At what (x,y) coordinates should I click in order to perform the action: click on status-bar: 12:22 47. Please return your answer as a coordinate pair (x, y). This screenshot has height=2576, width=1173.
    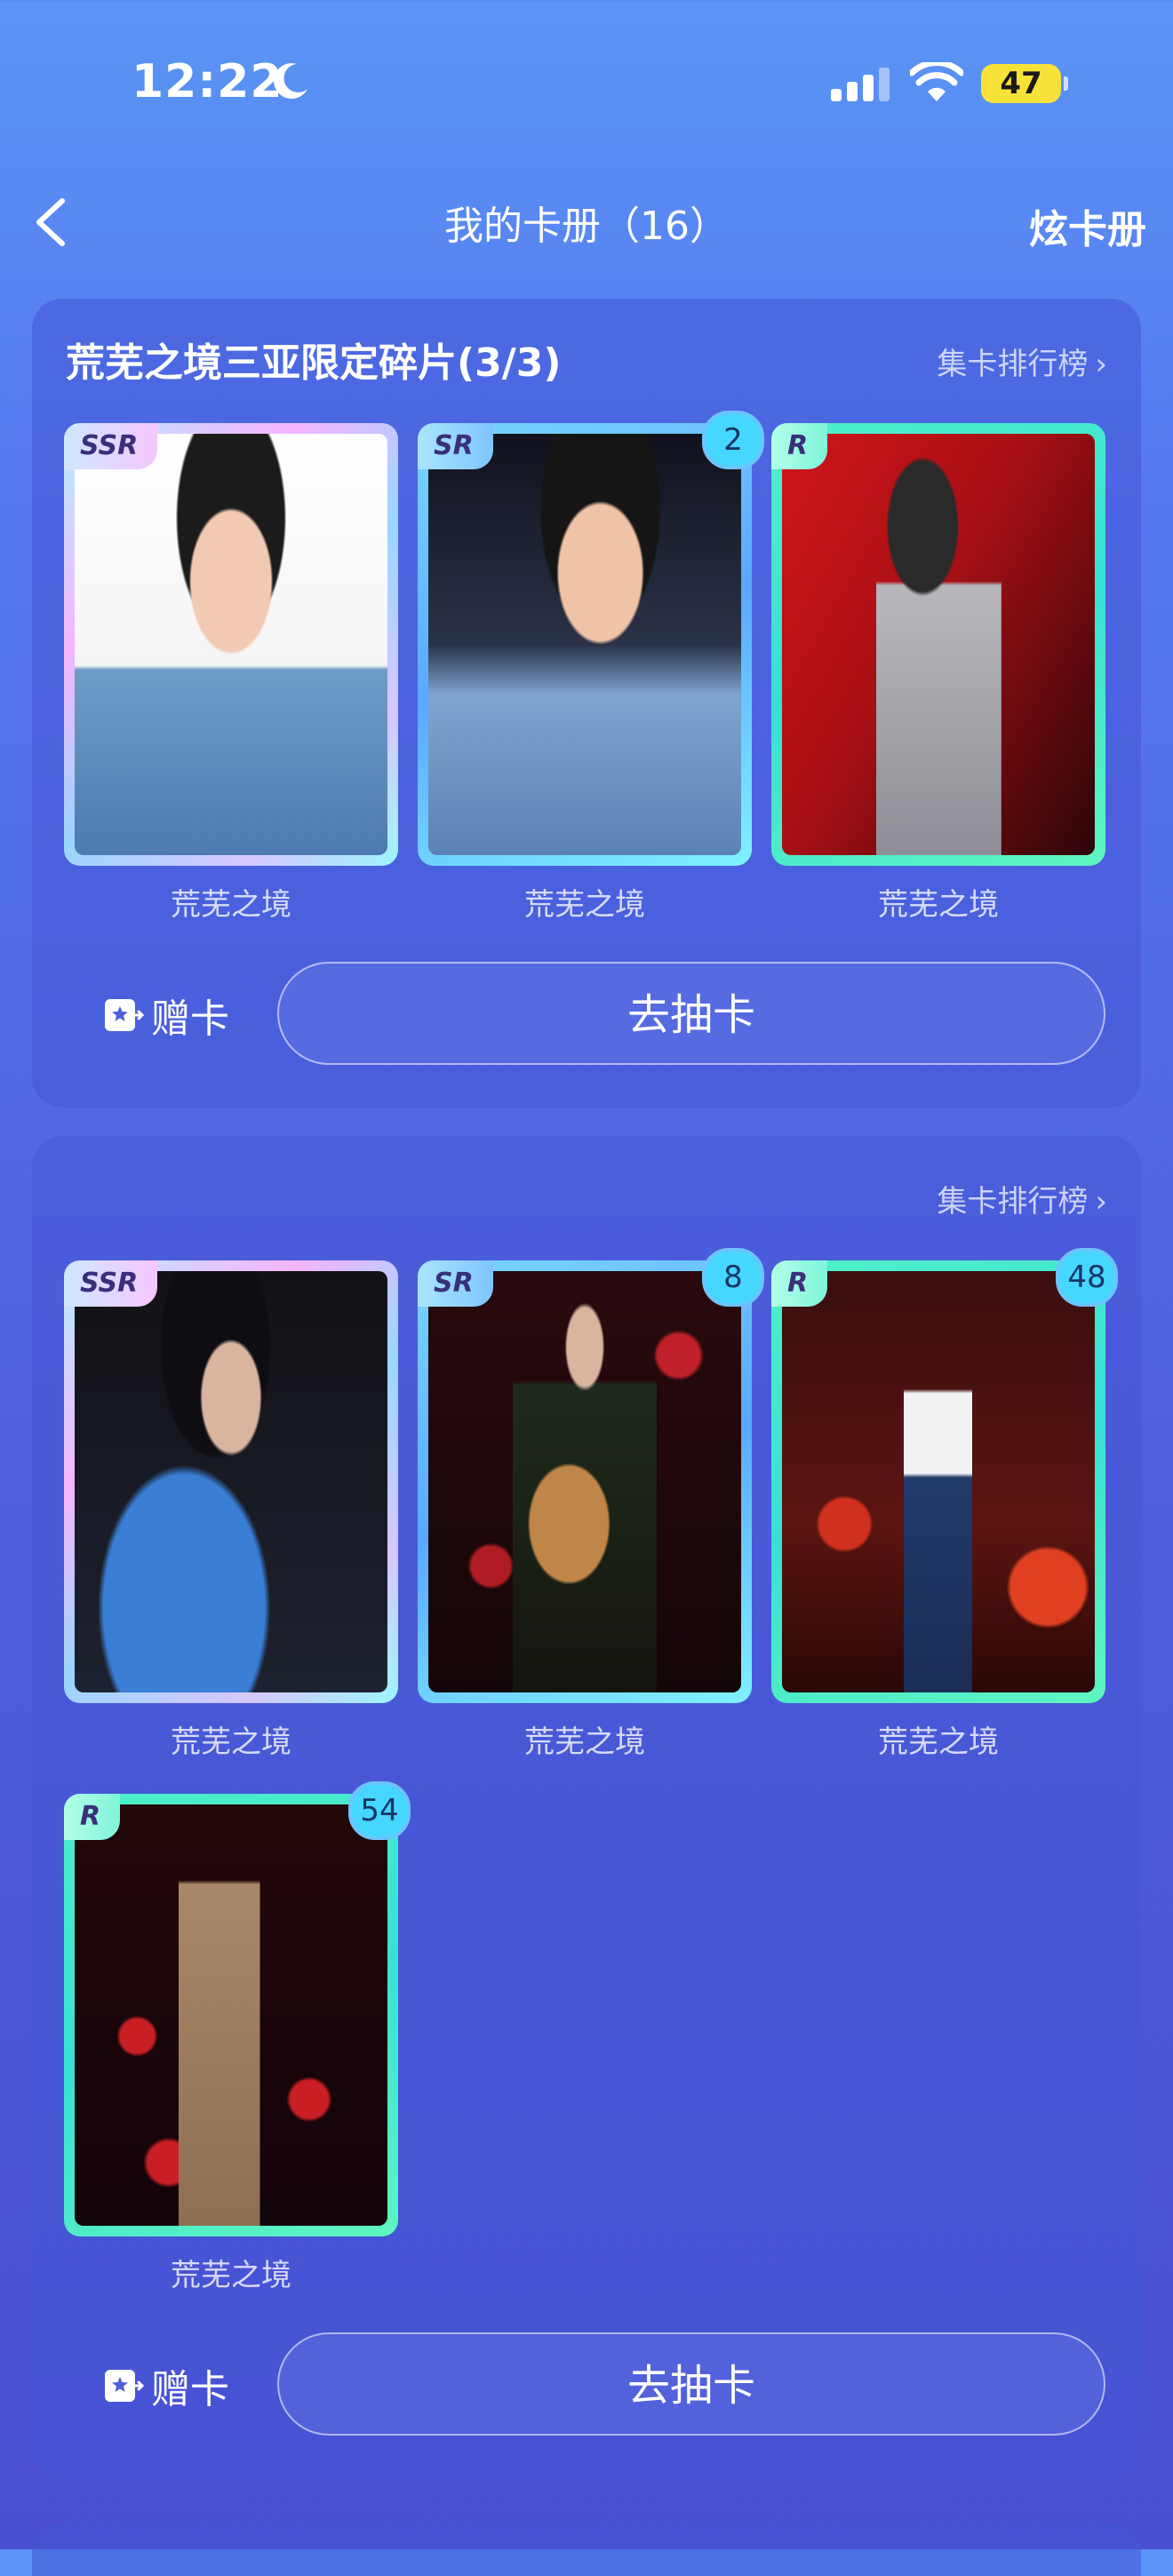
    Looking at the image, I should click on (586, 84).